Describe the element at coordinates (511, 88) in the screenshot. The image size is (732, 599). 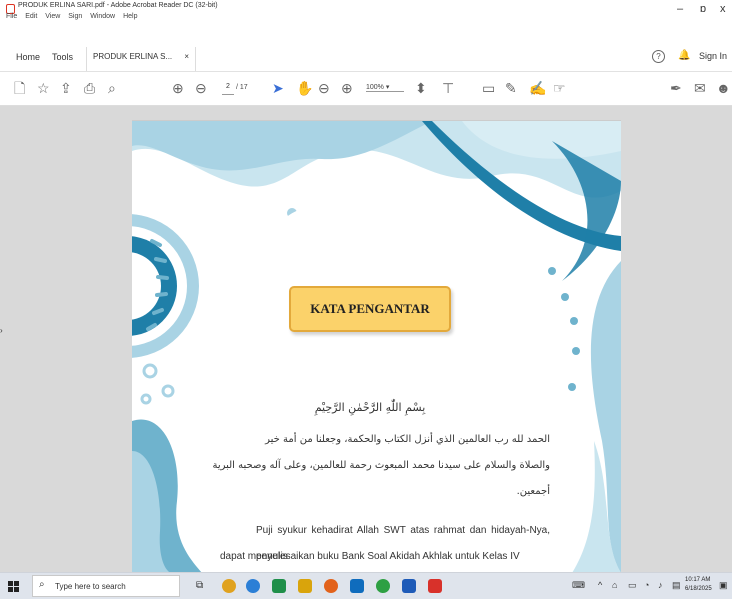
I see `pen-icon: ✎` at that location.